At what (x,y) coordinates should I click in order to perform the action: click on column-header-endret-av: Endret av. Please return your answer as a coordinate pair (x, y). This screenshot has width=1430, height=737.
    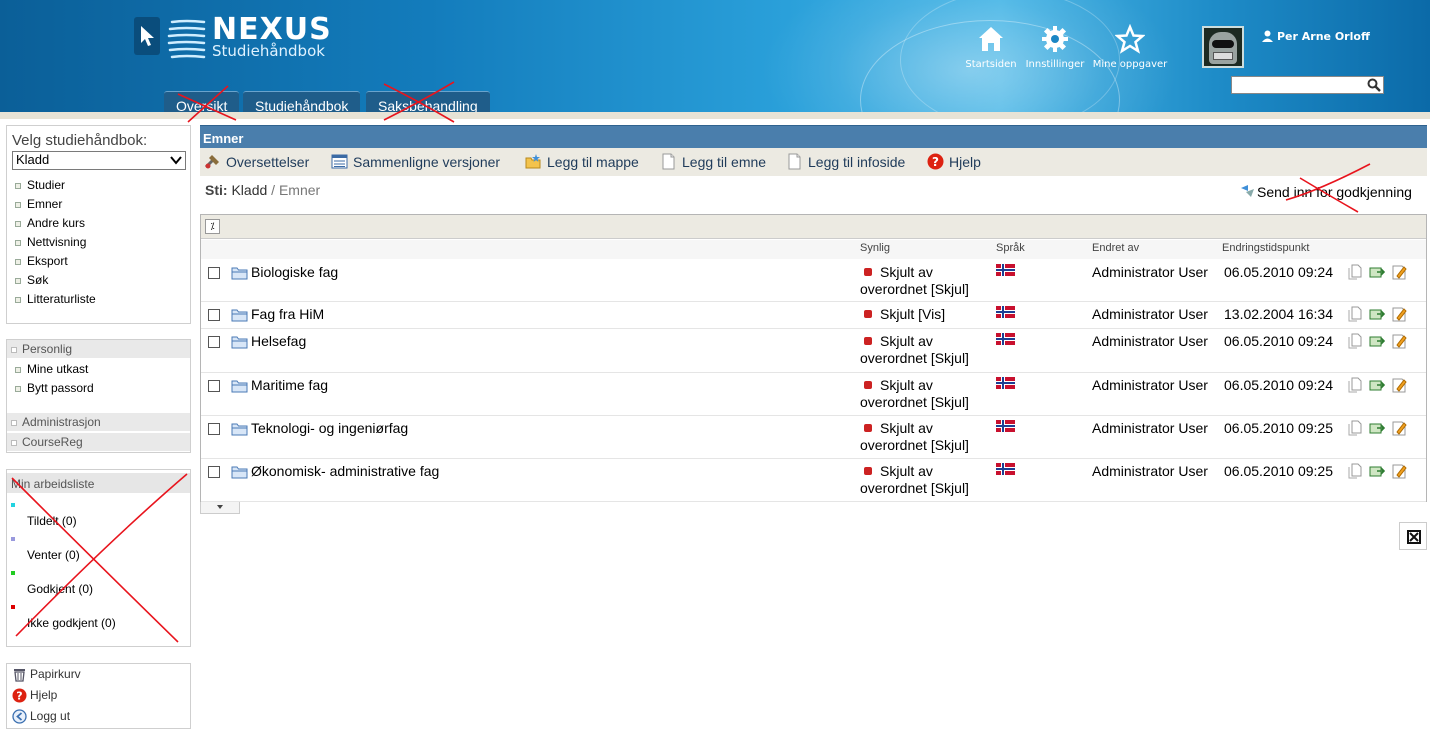
    Looking at the image, I should click on (1115, 248).